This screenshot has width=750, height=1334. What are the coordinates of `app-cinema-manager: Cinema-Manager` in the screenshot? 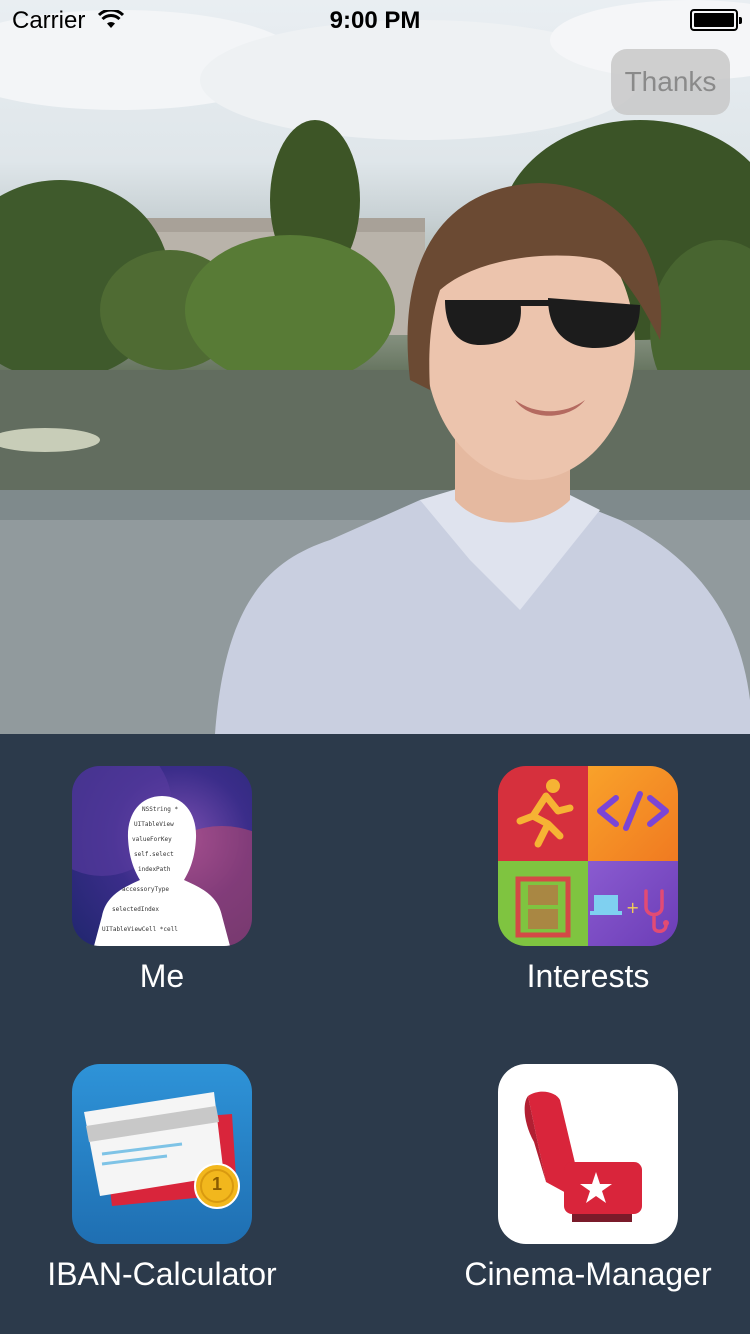 It's located at (588, 1178).